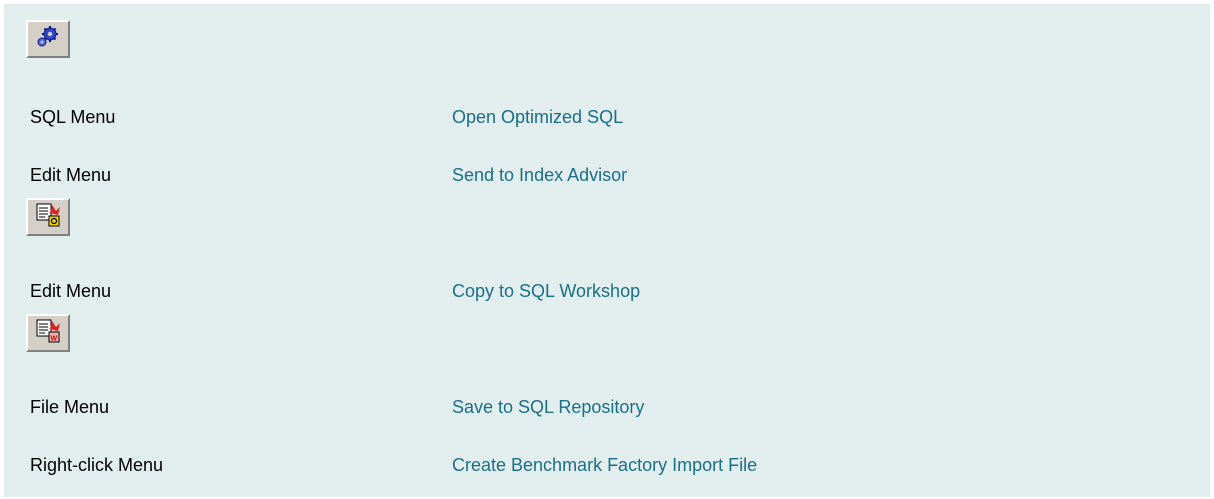  I want to click on save-to-sql-repository-link: Save to SQL Repository, so click(548, 407).